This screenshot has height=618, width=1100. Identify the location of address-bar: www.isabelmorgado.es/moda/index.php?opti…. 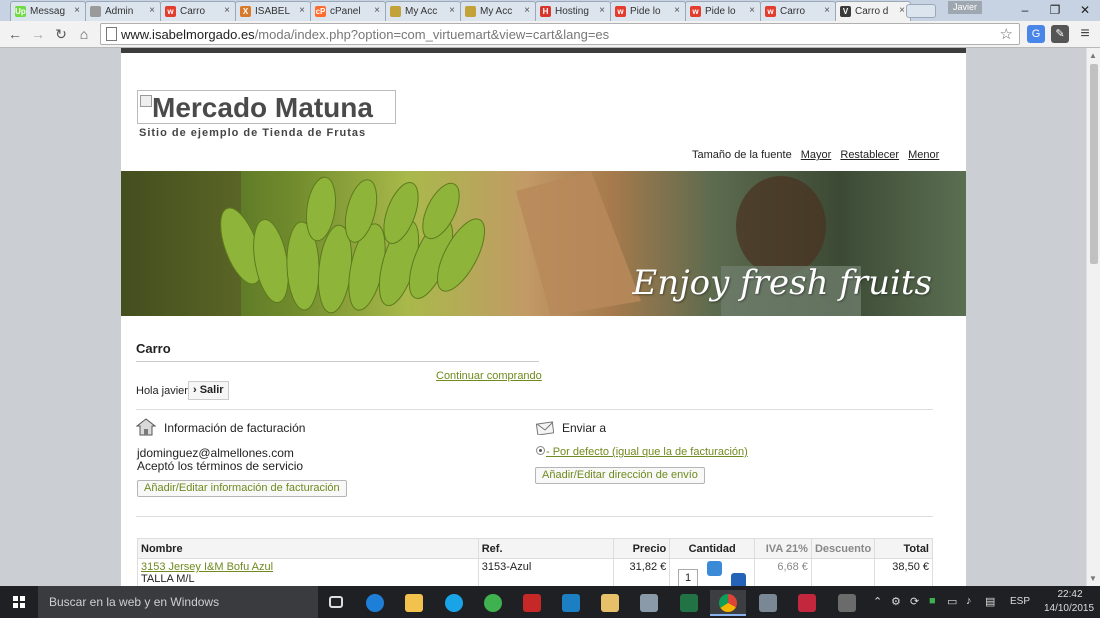
(560, 34).